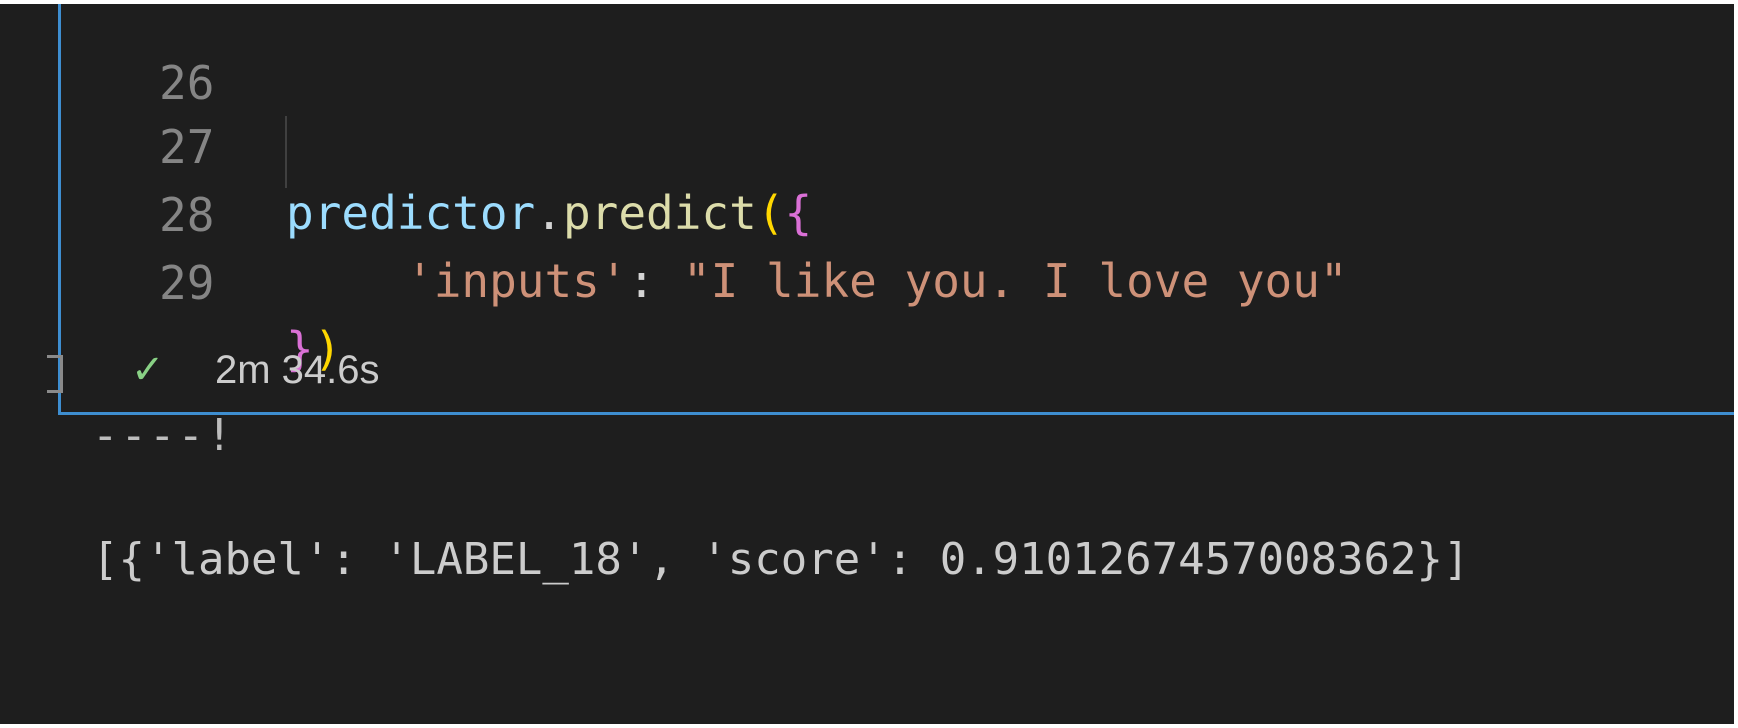 The height and width of the screenshot is (728, 1738). I want to click on code-text: 'inputs': "I like you. I love you", so click(877, 281).